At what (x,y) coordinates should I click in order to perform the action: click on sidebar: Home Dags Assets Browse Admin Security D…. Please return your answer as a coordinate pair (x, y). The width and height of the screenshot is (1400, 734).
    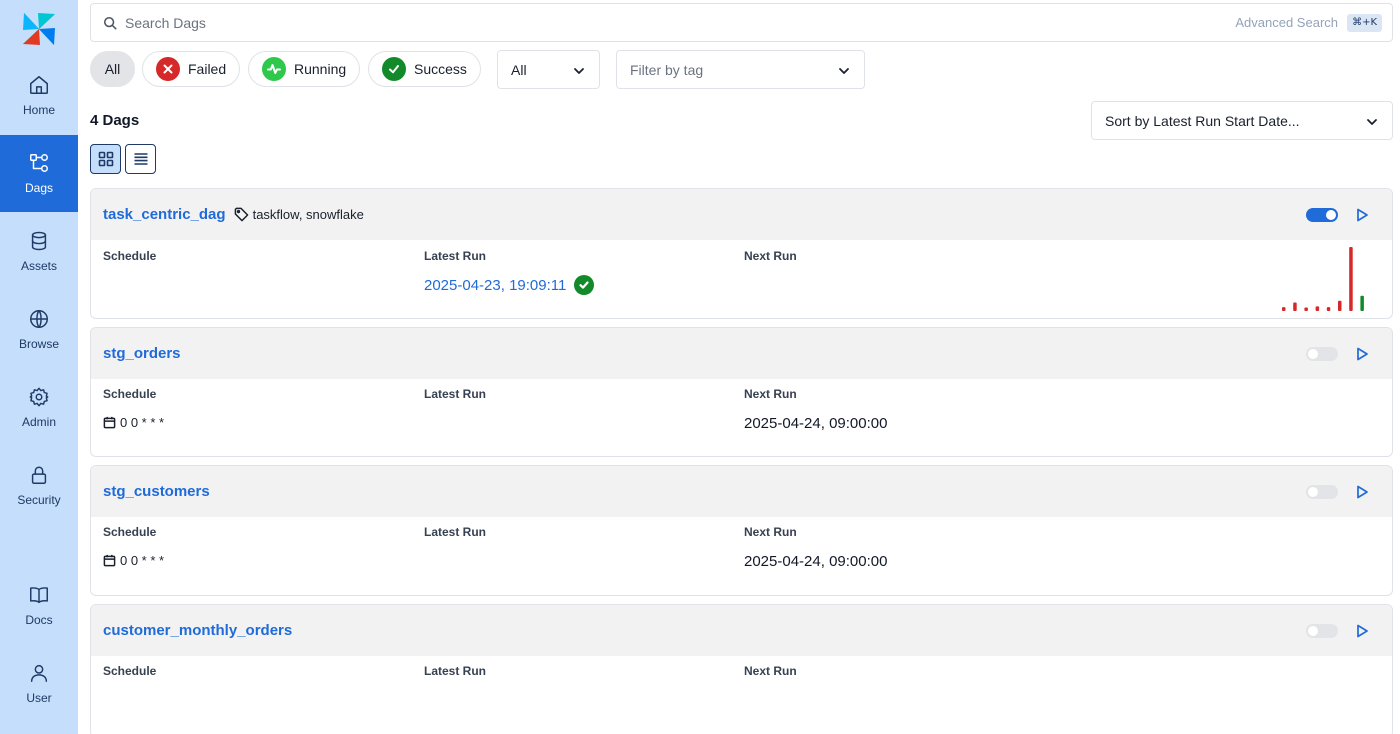
    Looking at the image, I should click on (39, 367).